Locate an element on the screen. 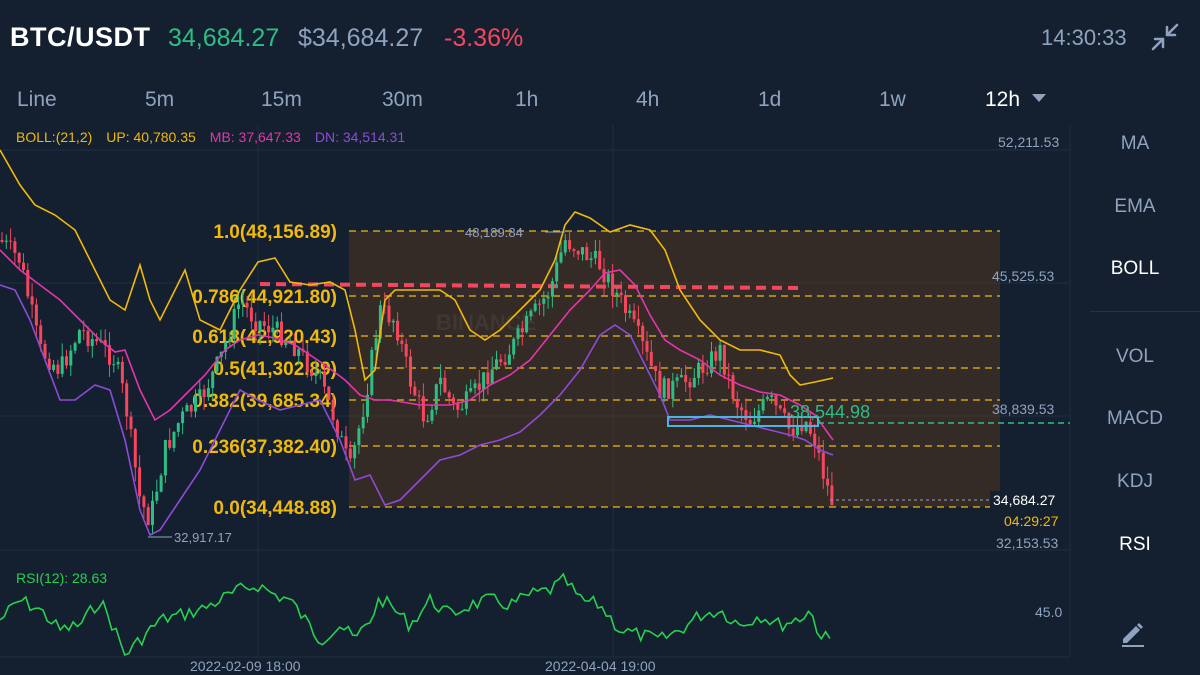 The image size is (1200, 675). indicator-rsi: RSI is located at coordinates (1135, 545).